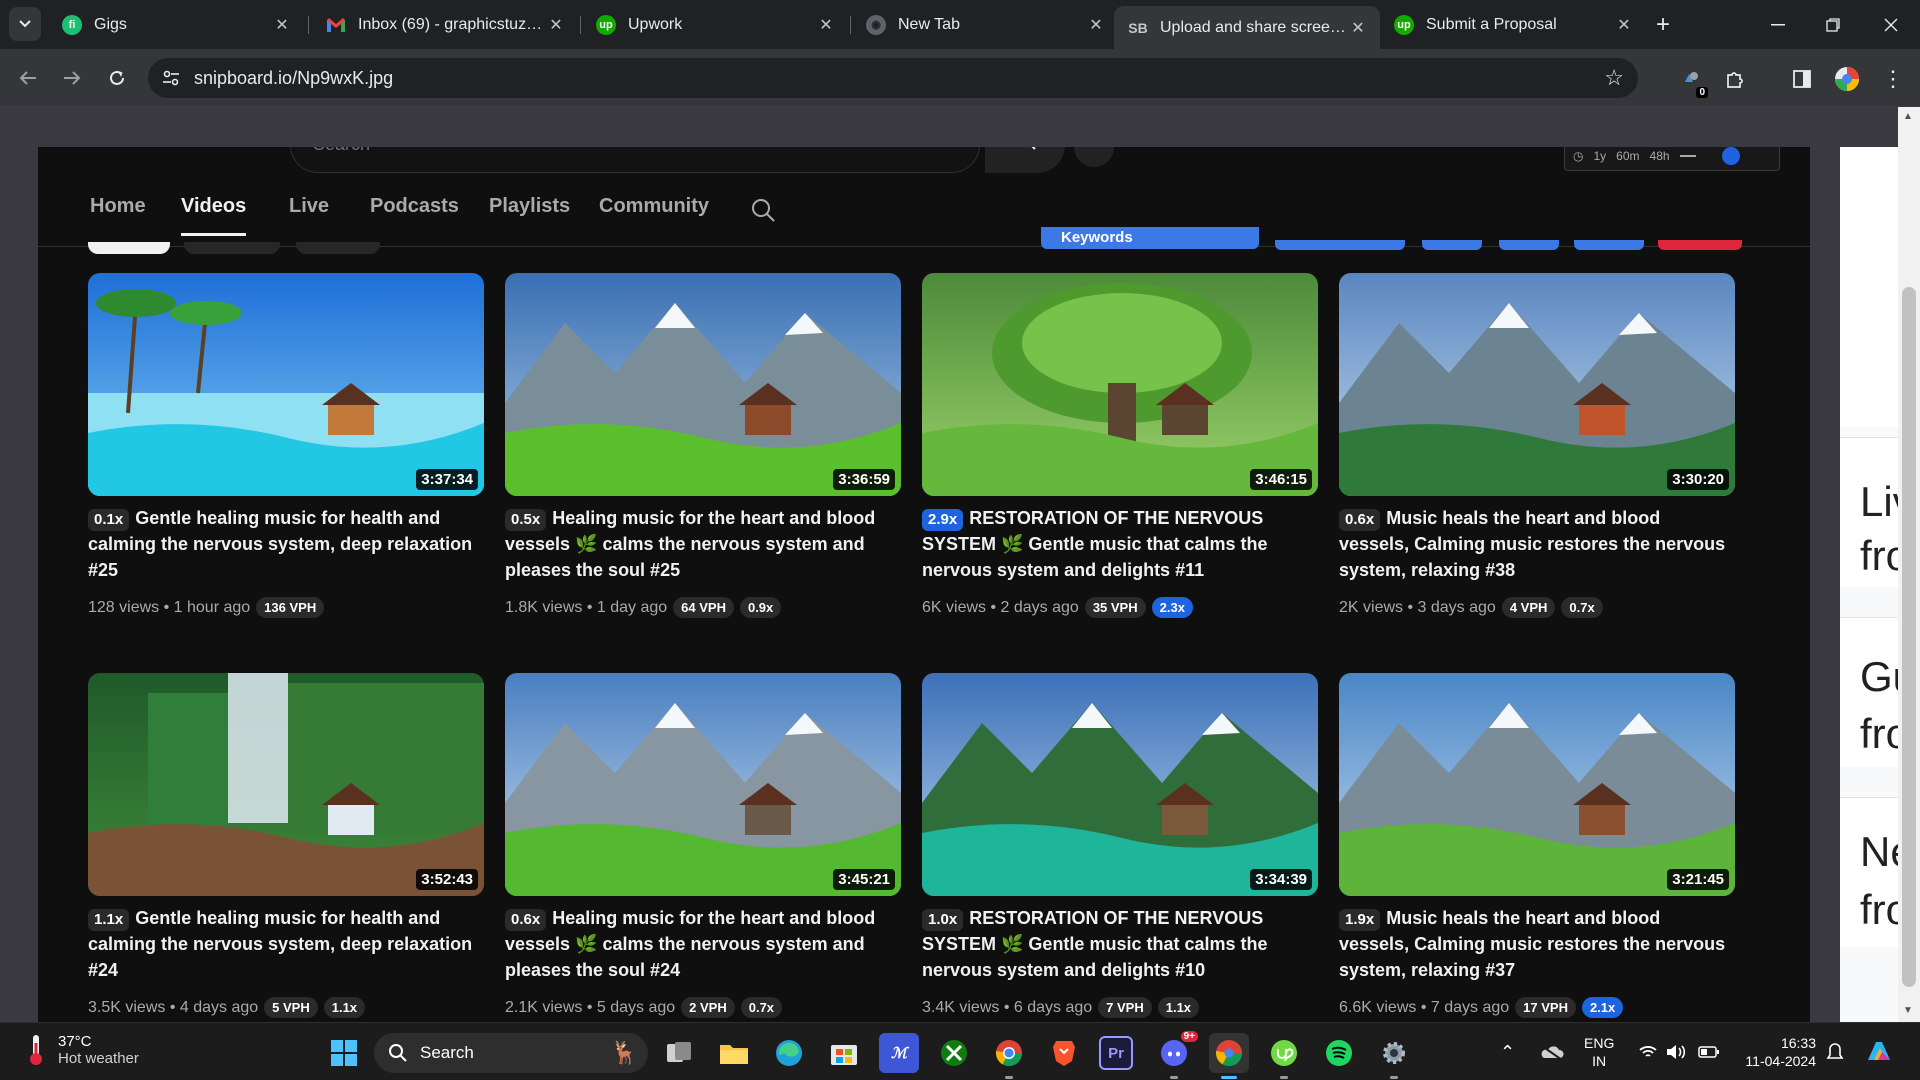 The image size is (1920, 1080). What do you see at coordinates (1802, 79) in the screenshot?
I see `side-panel-icon` at bounding box center [1802, 79].